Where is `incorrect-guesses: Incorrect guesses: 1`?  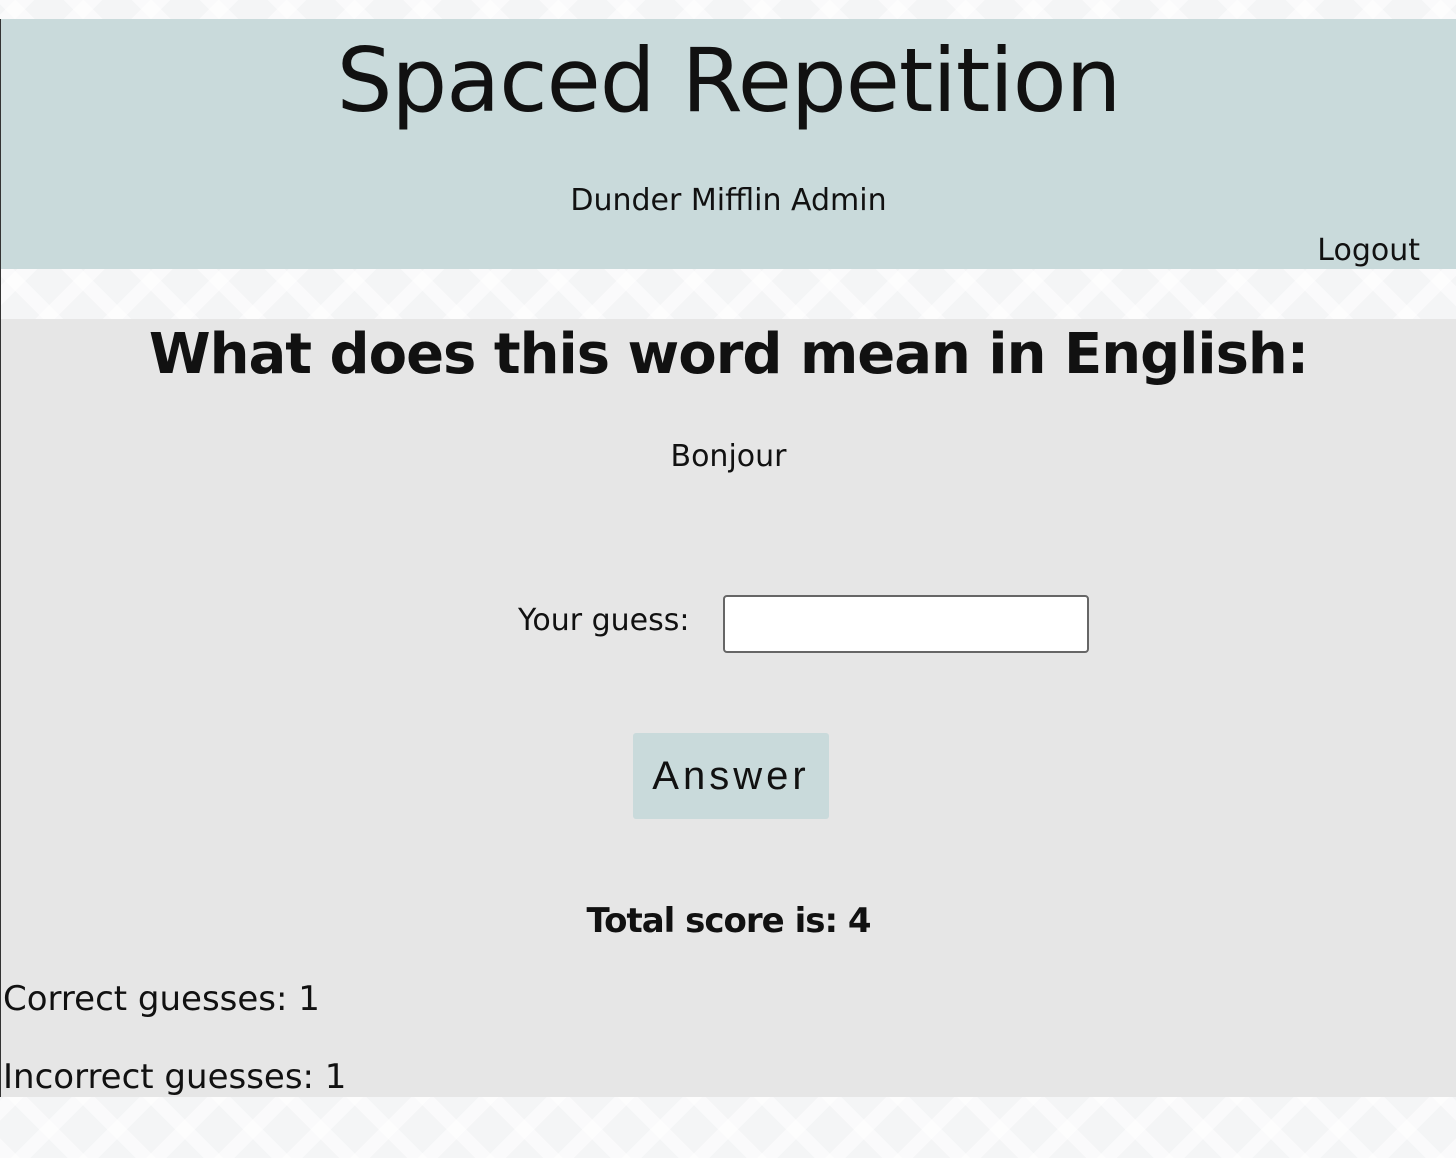
incorrect-guesses: Incorrect guesses: 1 is located at coordinates (175, 1077).